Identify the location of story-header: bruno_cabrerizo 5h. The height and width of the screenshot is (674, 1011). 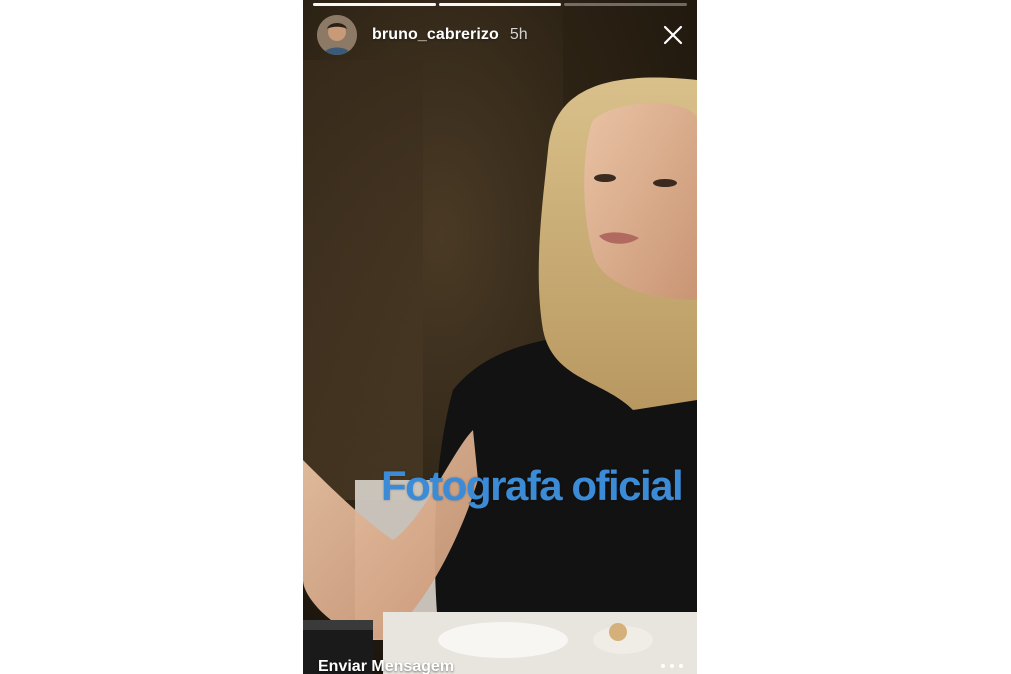
(501, 35).